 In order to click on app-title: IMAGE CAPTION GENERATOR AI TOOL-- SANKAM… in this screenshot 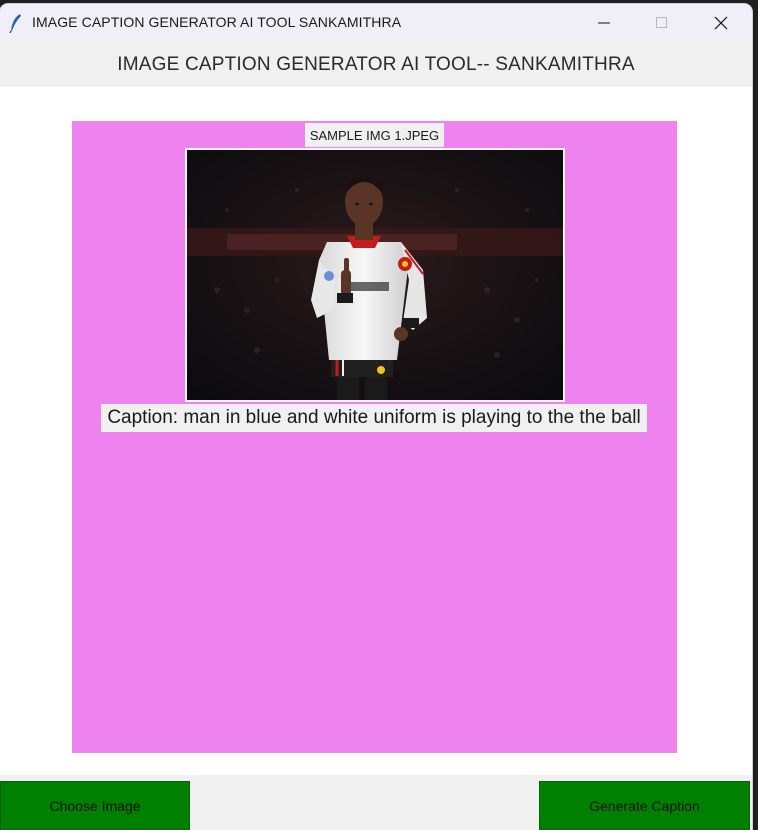, I will do `click(376, 64)`.